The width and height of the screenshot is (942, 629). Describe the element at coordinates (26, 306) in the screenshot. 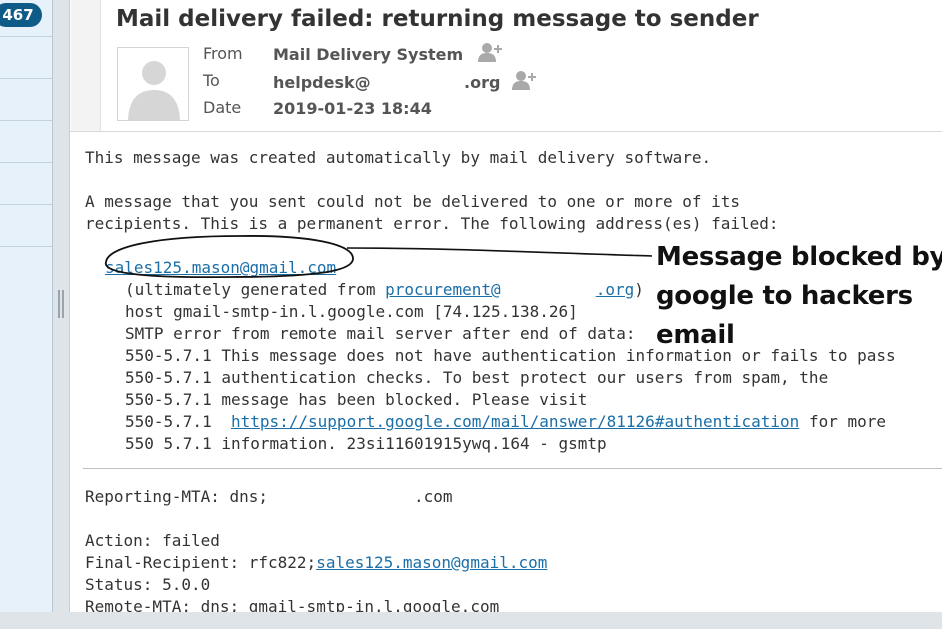

I see `folder-pane: 467` at that location.